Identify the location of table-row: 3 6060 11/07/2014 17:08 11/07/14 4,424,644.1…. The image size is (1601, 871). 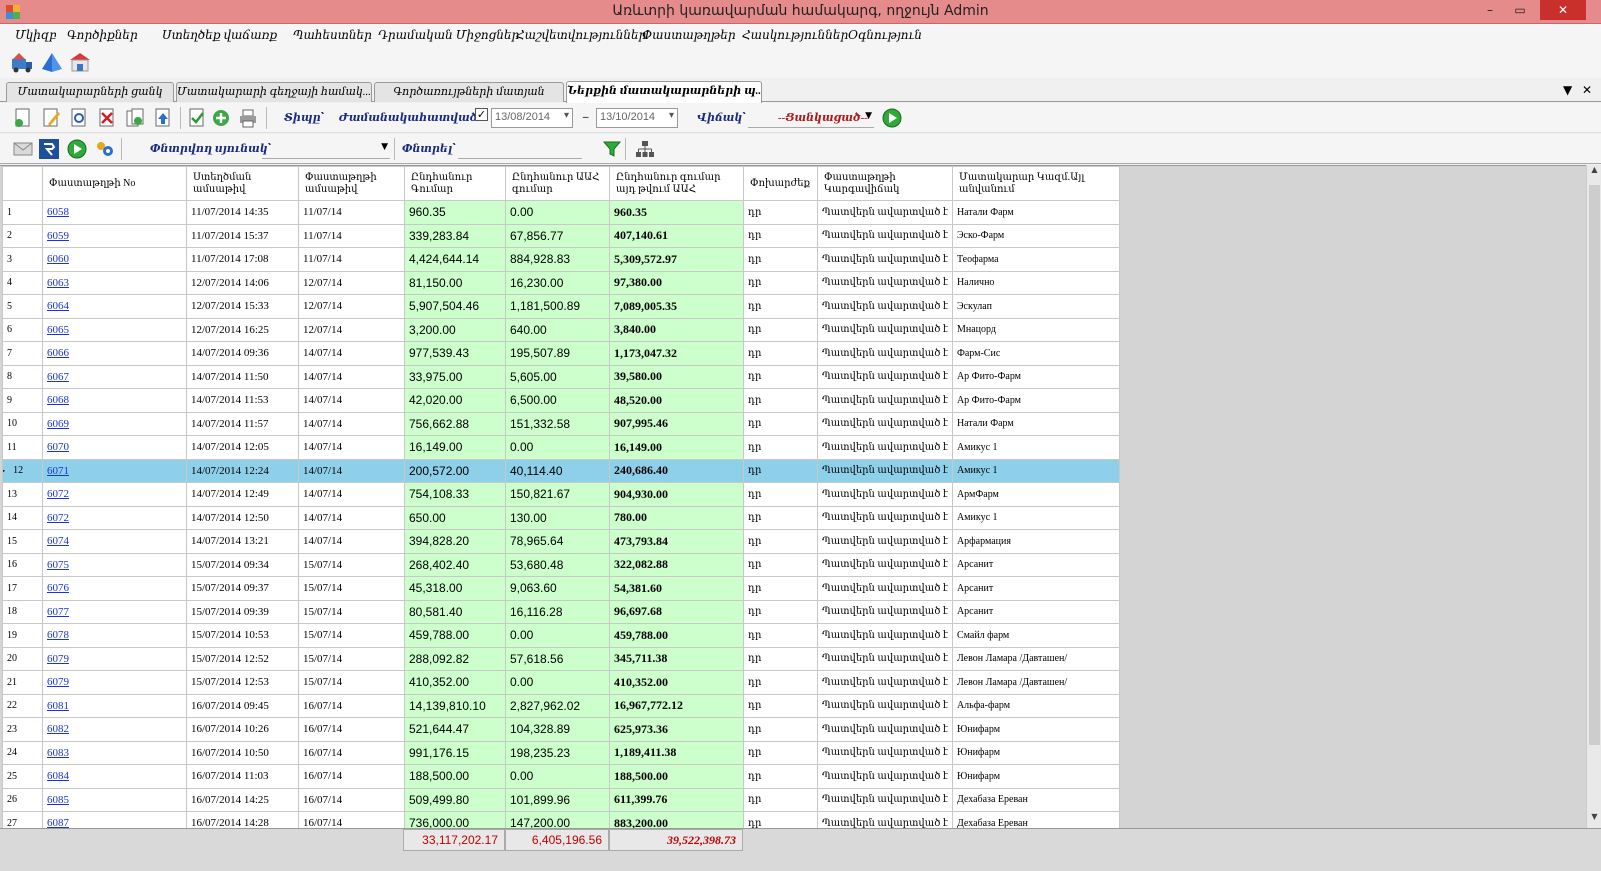
(561, 259).